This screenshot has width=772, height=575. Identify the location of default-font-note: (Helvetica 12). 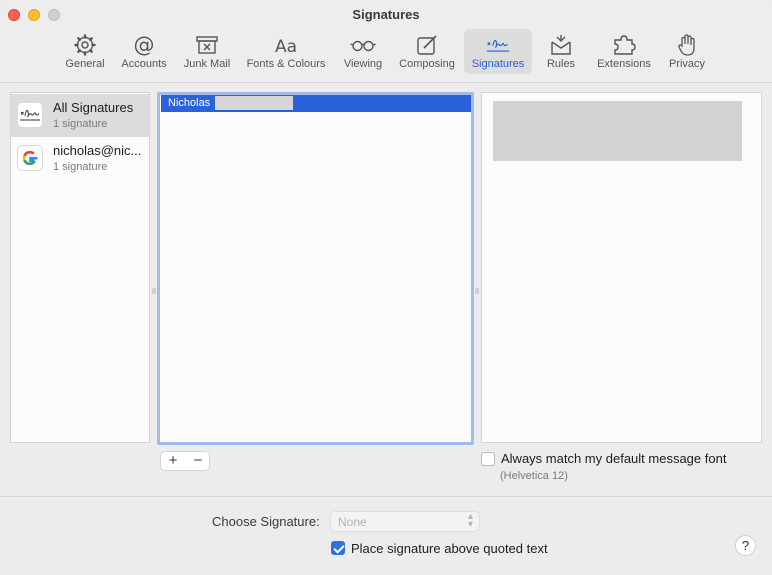
(534, 476).